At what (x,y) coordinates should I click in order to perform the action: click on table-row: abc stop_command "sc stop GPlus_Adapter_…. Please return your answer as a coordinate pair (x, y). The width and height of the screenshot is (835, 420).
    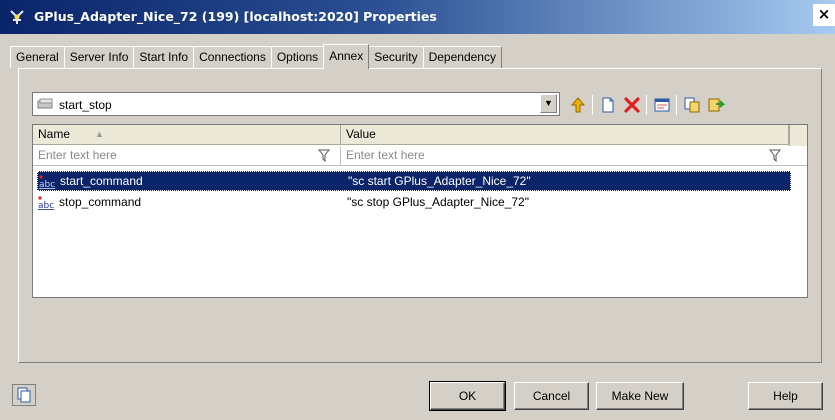
    Looking at the image, I should click on (414, 203).